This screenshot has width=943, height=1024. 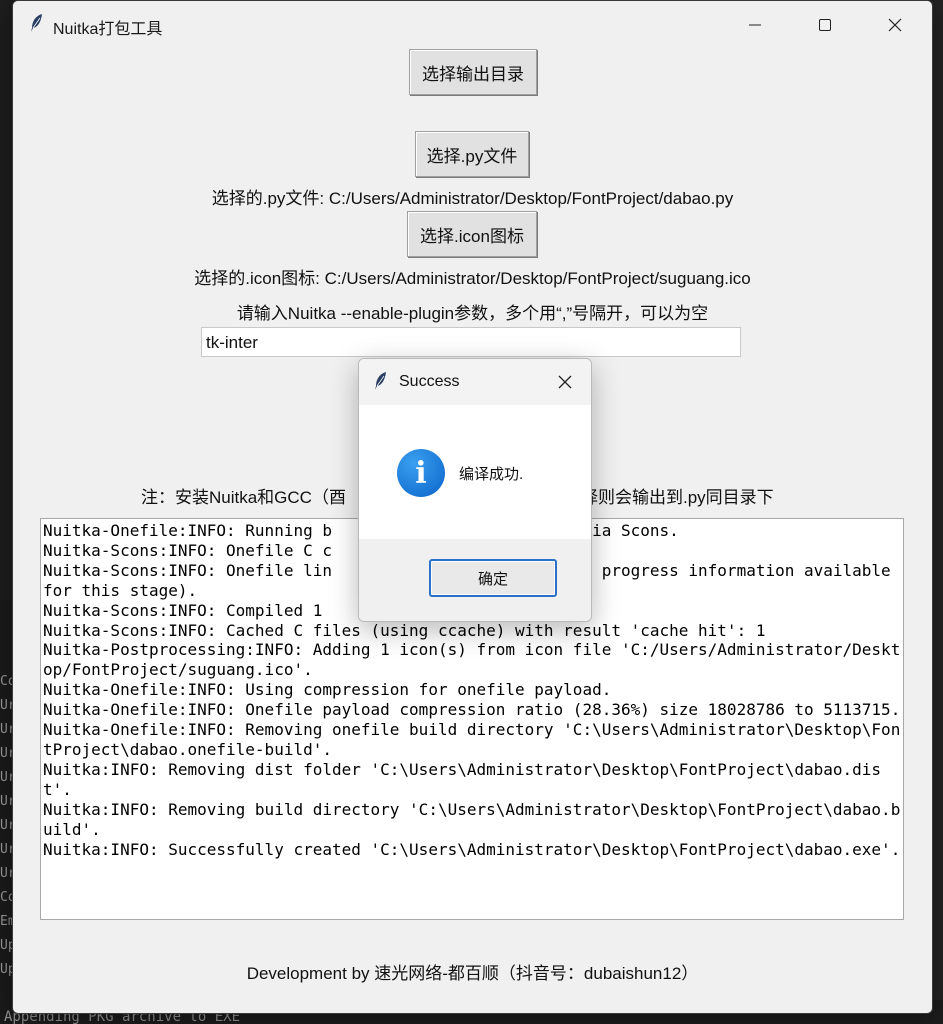 What do you see at coordinates (108, 29) in the screenshot?
I see `window-title: Nuitka打包工具` at bounding box center [108, 29].